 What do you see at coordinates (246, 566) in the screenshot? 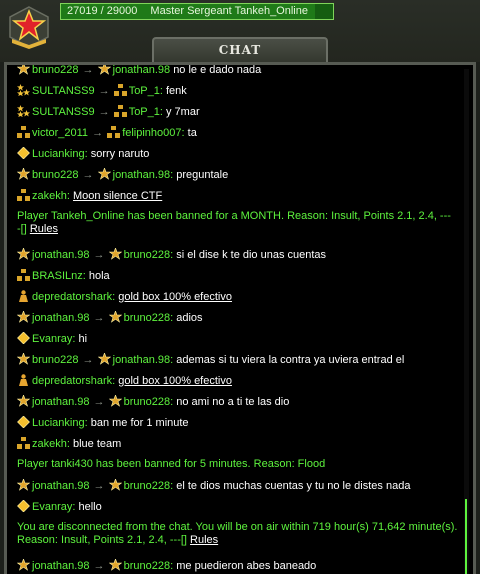
I see `message-text: me puedieron abes baneado` at bounding box center [246, 566].